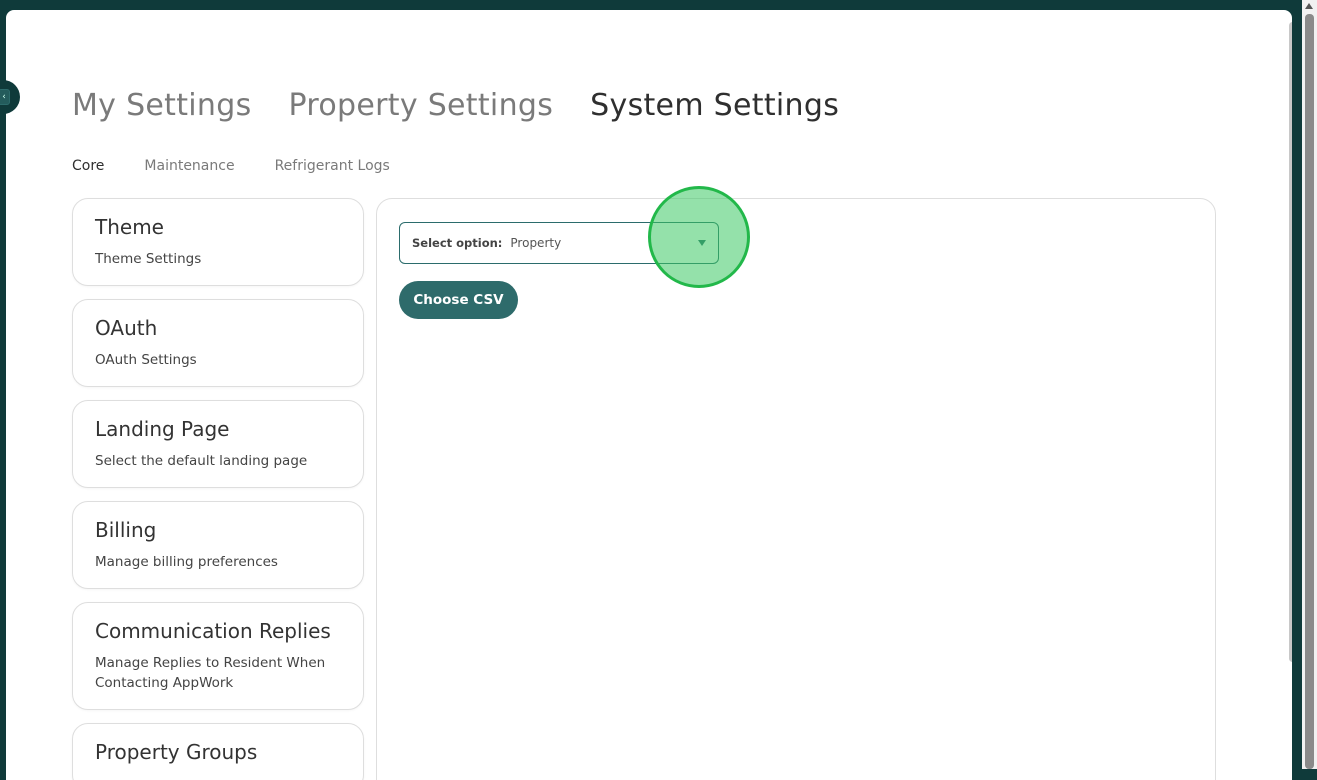  What do you see at coordinates (213, 631) in the screenshot?
I see `card-title: Communication Replies` at bounding box center [213, 631].